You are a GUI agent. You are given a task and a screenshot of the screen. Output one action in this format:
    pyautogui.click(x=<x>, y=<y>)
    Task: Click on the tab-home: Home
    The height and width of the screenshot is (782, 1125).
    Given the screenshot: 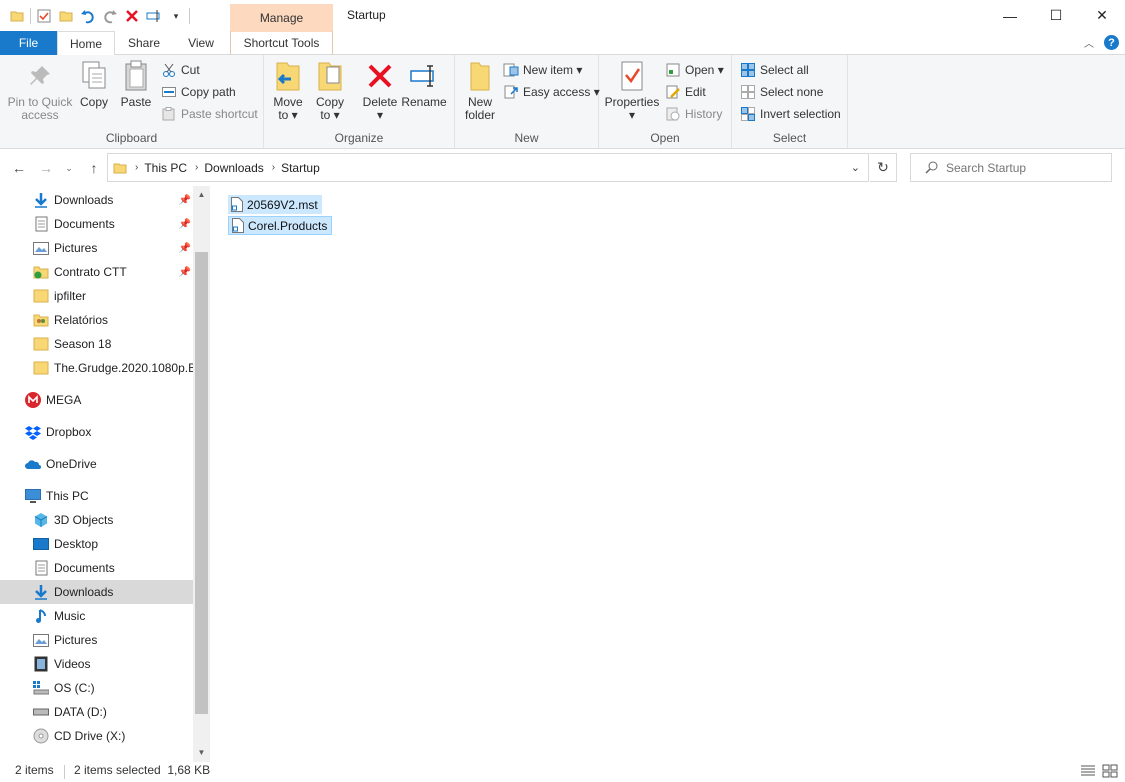 What is the action you would take?
    pyautogui.click(x=86, y=43)
    